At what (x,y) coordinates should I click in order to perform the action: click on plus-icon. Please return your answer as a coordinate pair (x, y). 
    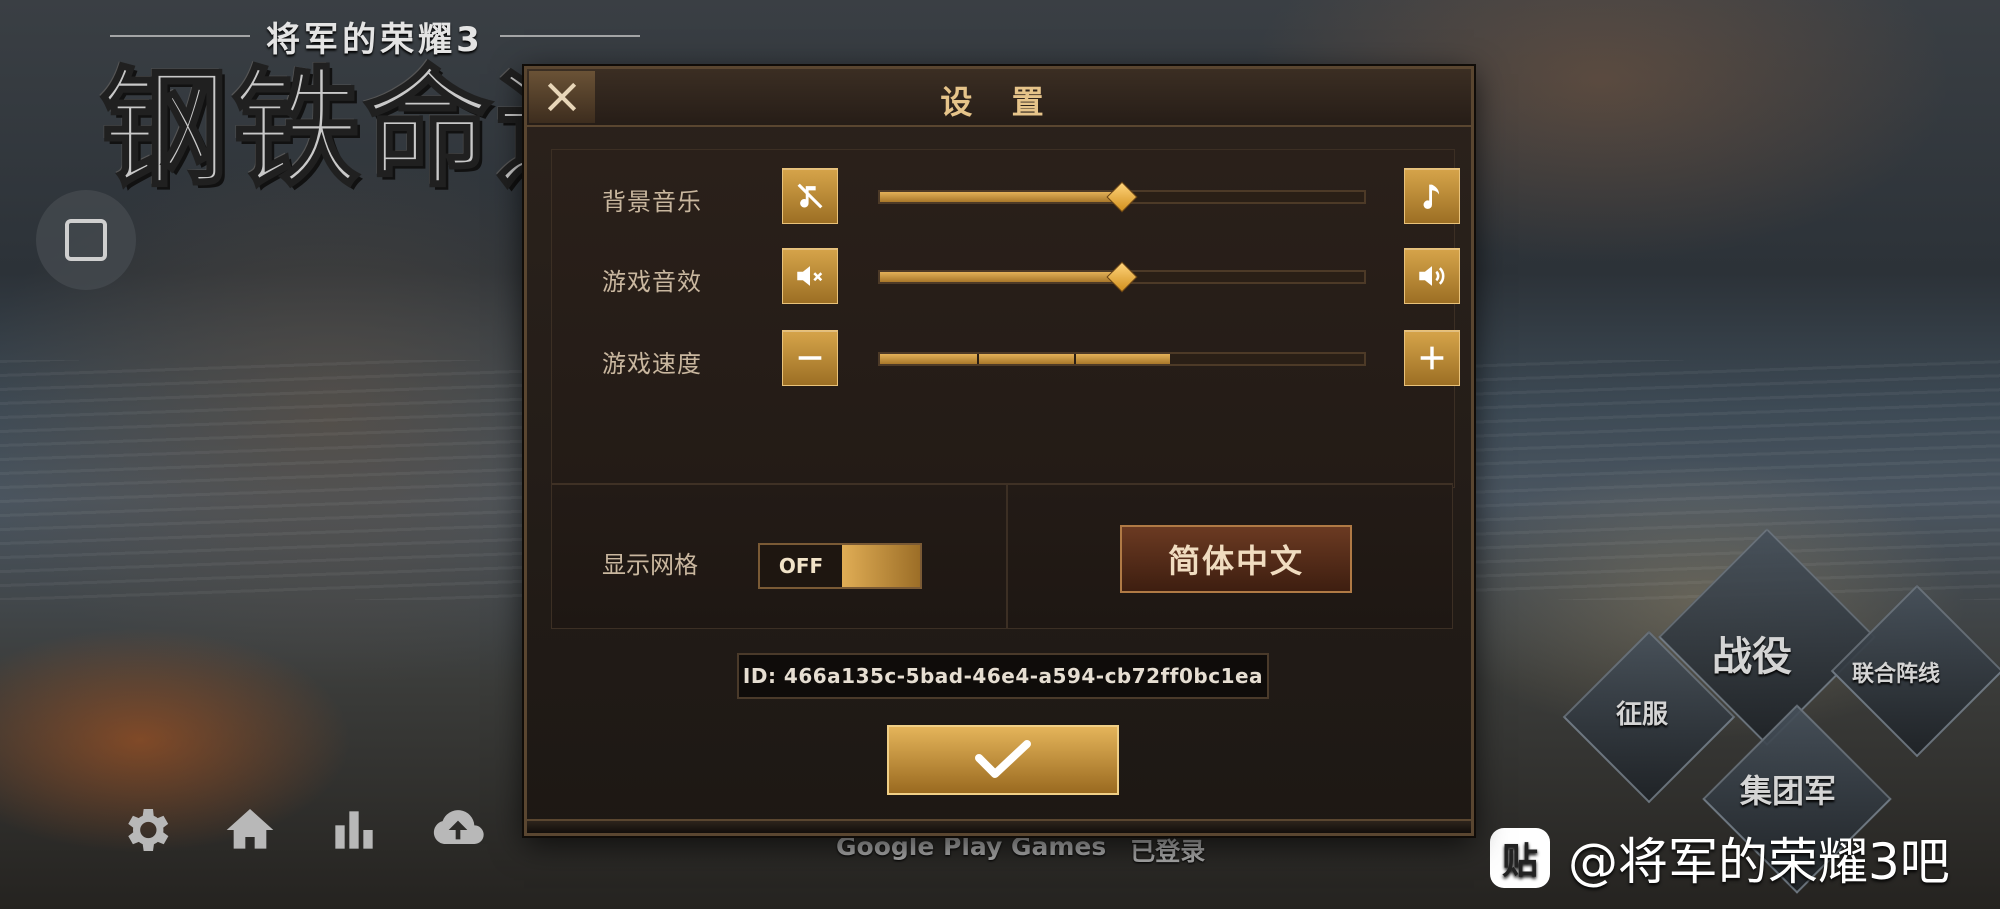
    Looking at the image, I should click on (1432, 358).